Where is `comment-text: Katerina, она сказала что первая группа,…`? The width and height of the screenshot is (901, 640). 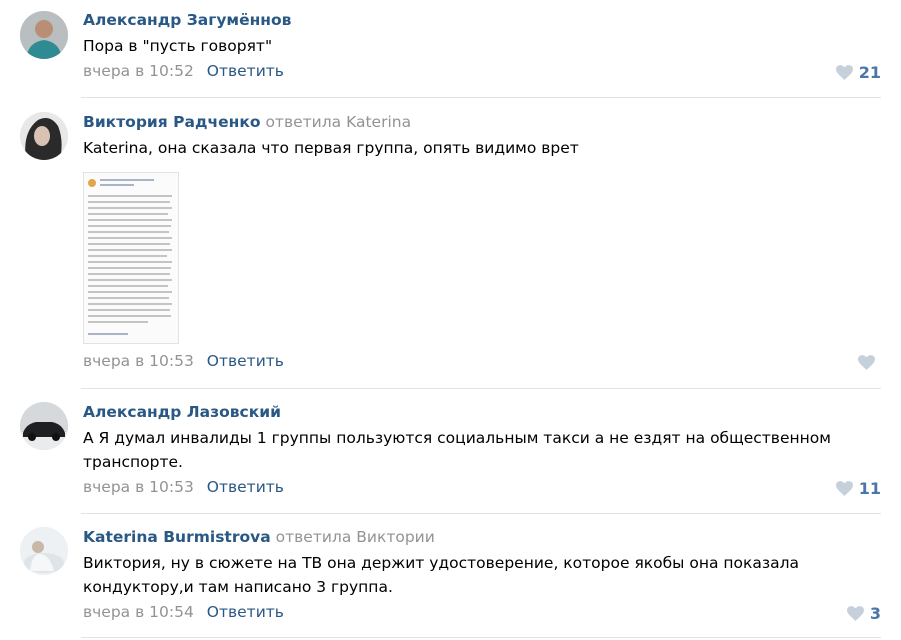 comment-text: Katerina, она сказала что первая группа,… is located at coordinates (331, 148).